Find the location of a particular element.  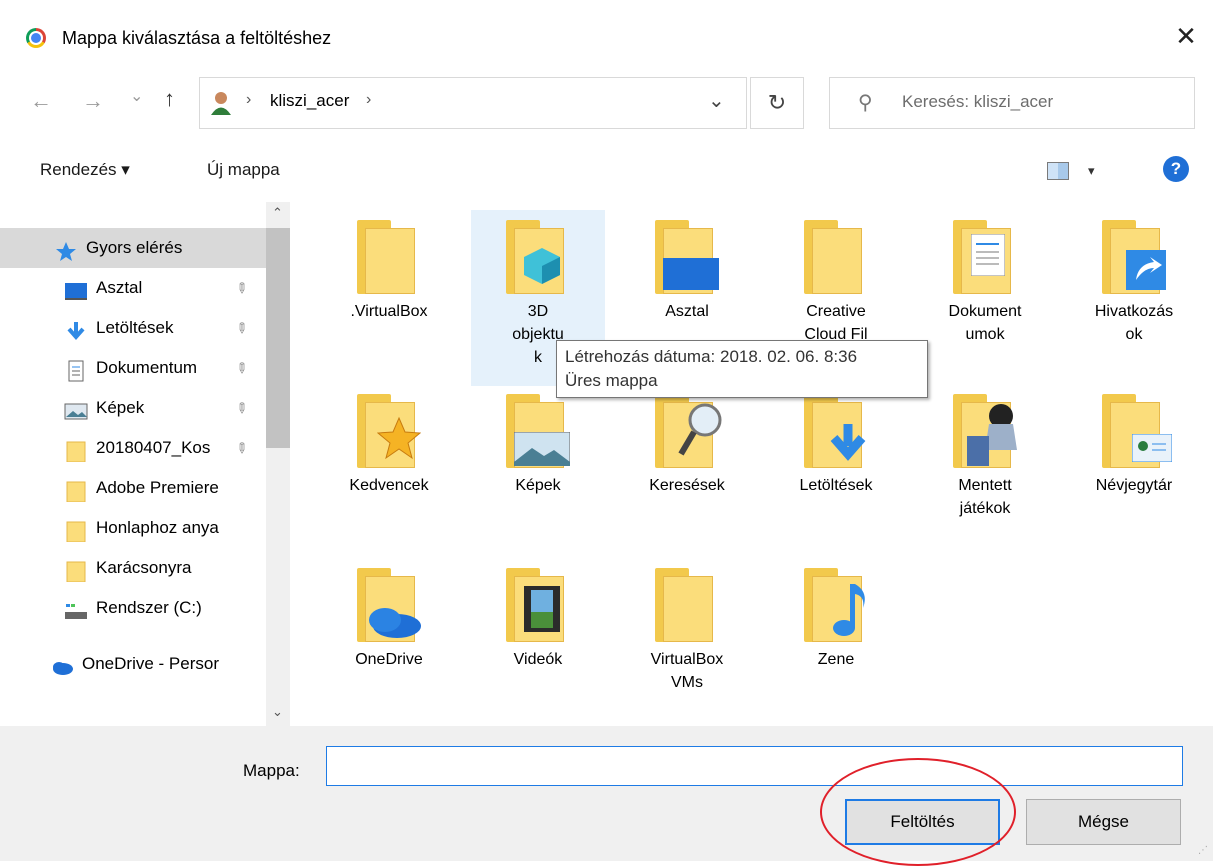

tooltip-created: Létrehozás dátuma: 2018. 02. 06. 8:36 is located at coordinates (711, 356).